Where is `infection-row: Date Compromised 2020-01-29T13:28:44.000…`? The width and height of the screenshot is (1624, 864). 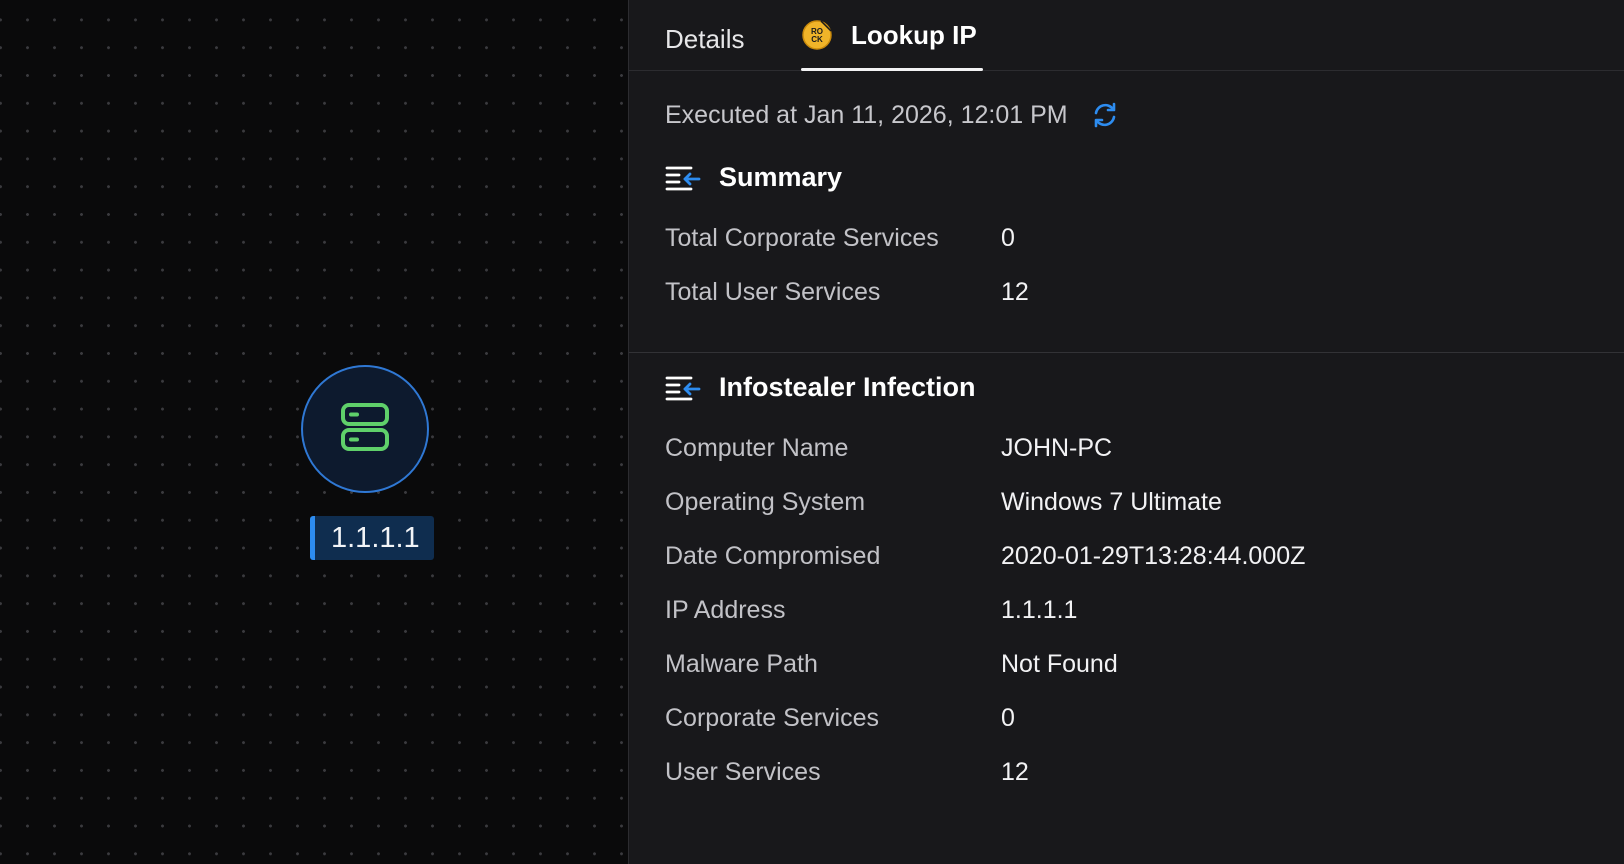 infection-row: Date Compromised 2020-01-29T13:28:44.000… is located at coordinates (985, 556).